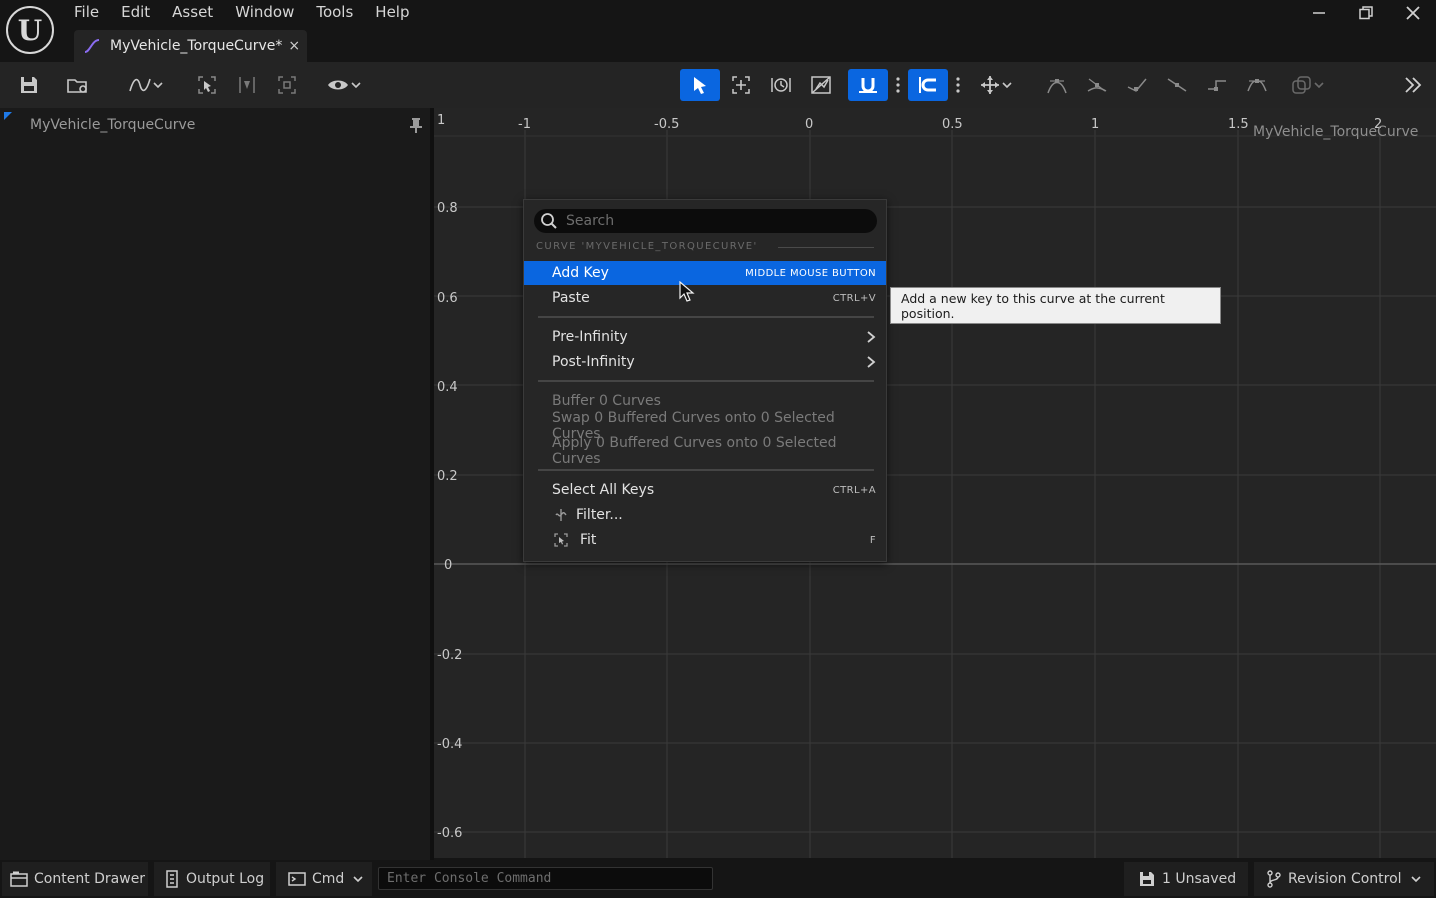  What do you see at coordinates (705, 540) in the screenshot?
I see `menu-item-fit: Fit F` at bounding box center [705, 540].